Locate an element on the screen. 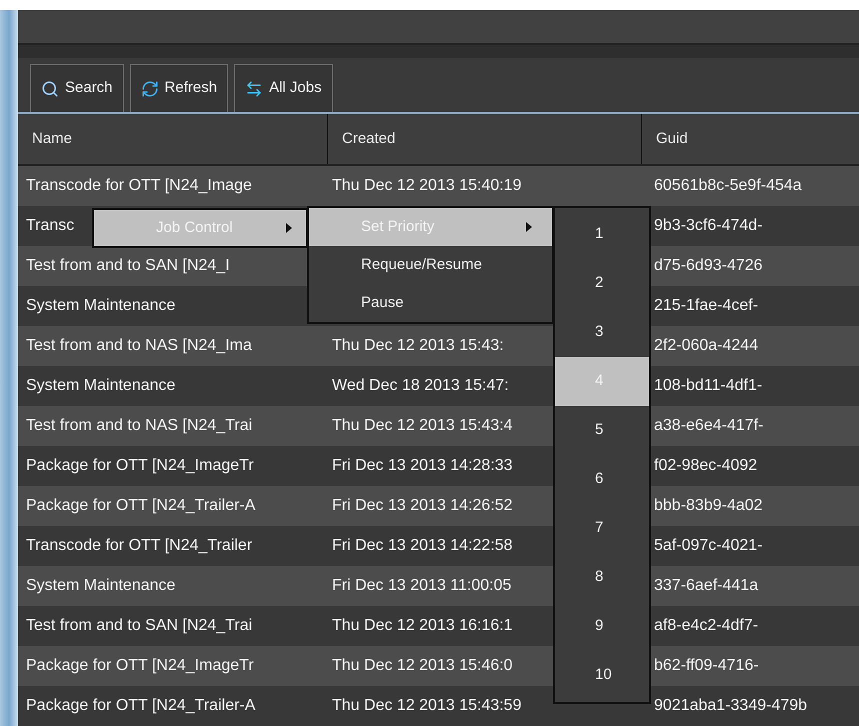  table-cell: Fri Dec 13 2013 11:00:05 is located at coordinates (422, 585).